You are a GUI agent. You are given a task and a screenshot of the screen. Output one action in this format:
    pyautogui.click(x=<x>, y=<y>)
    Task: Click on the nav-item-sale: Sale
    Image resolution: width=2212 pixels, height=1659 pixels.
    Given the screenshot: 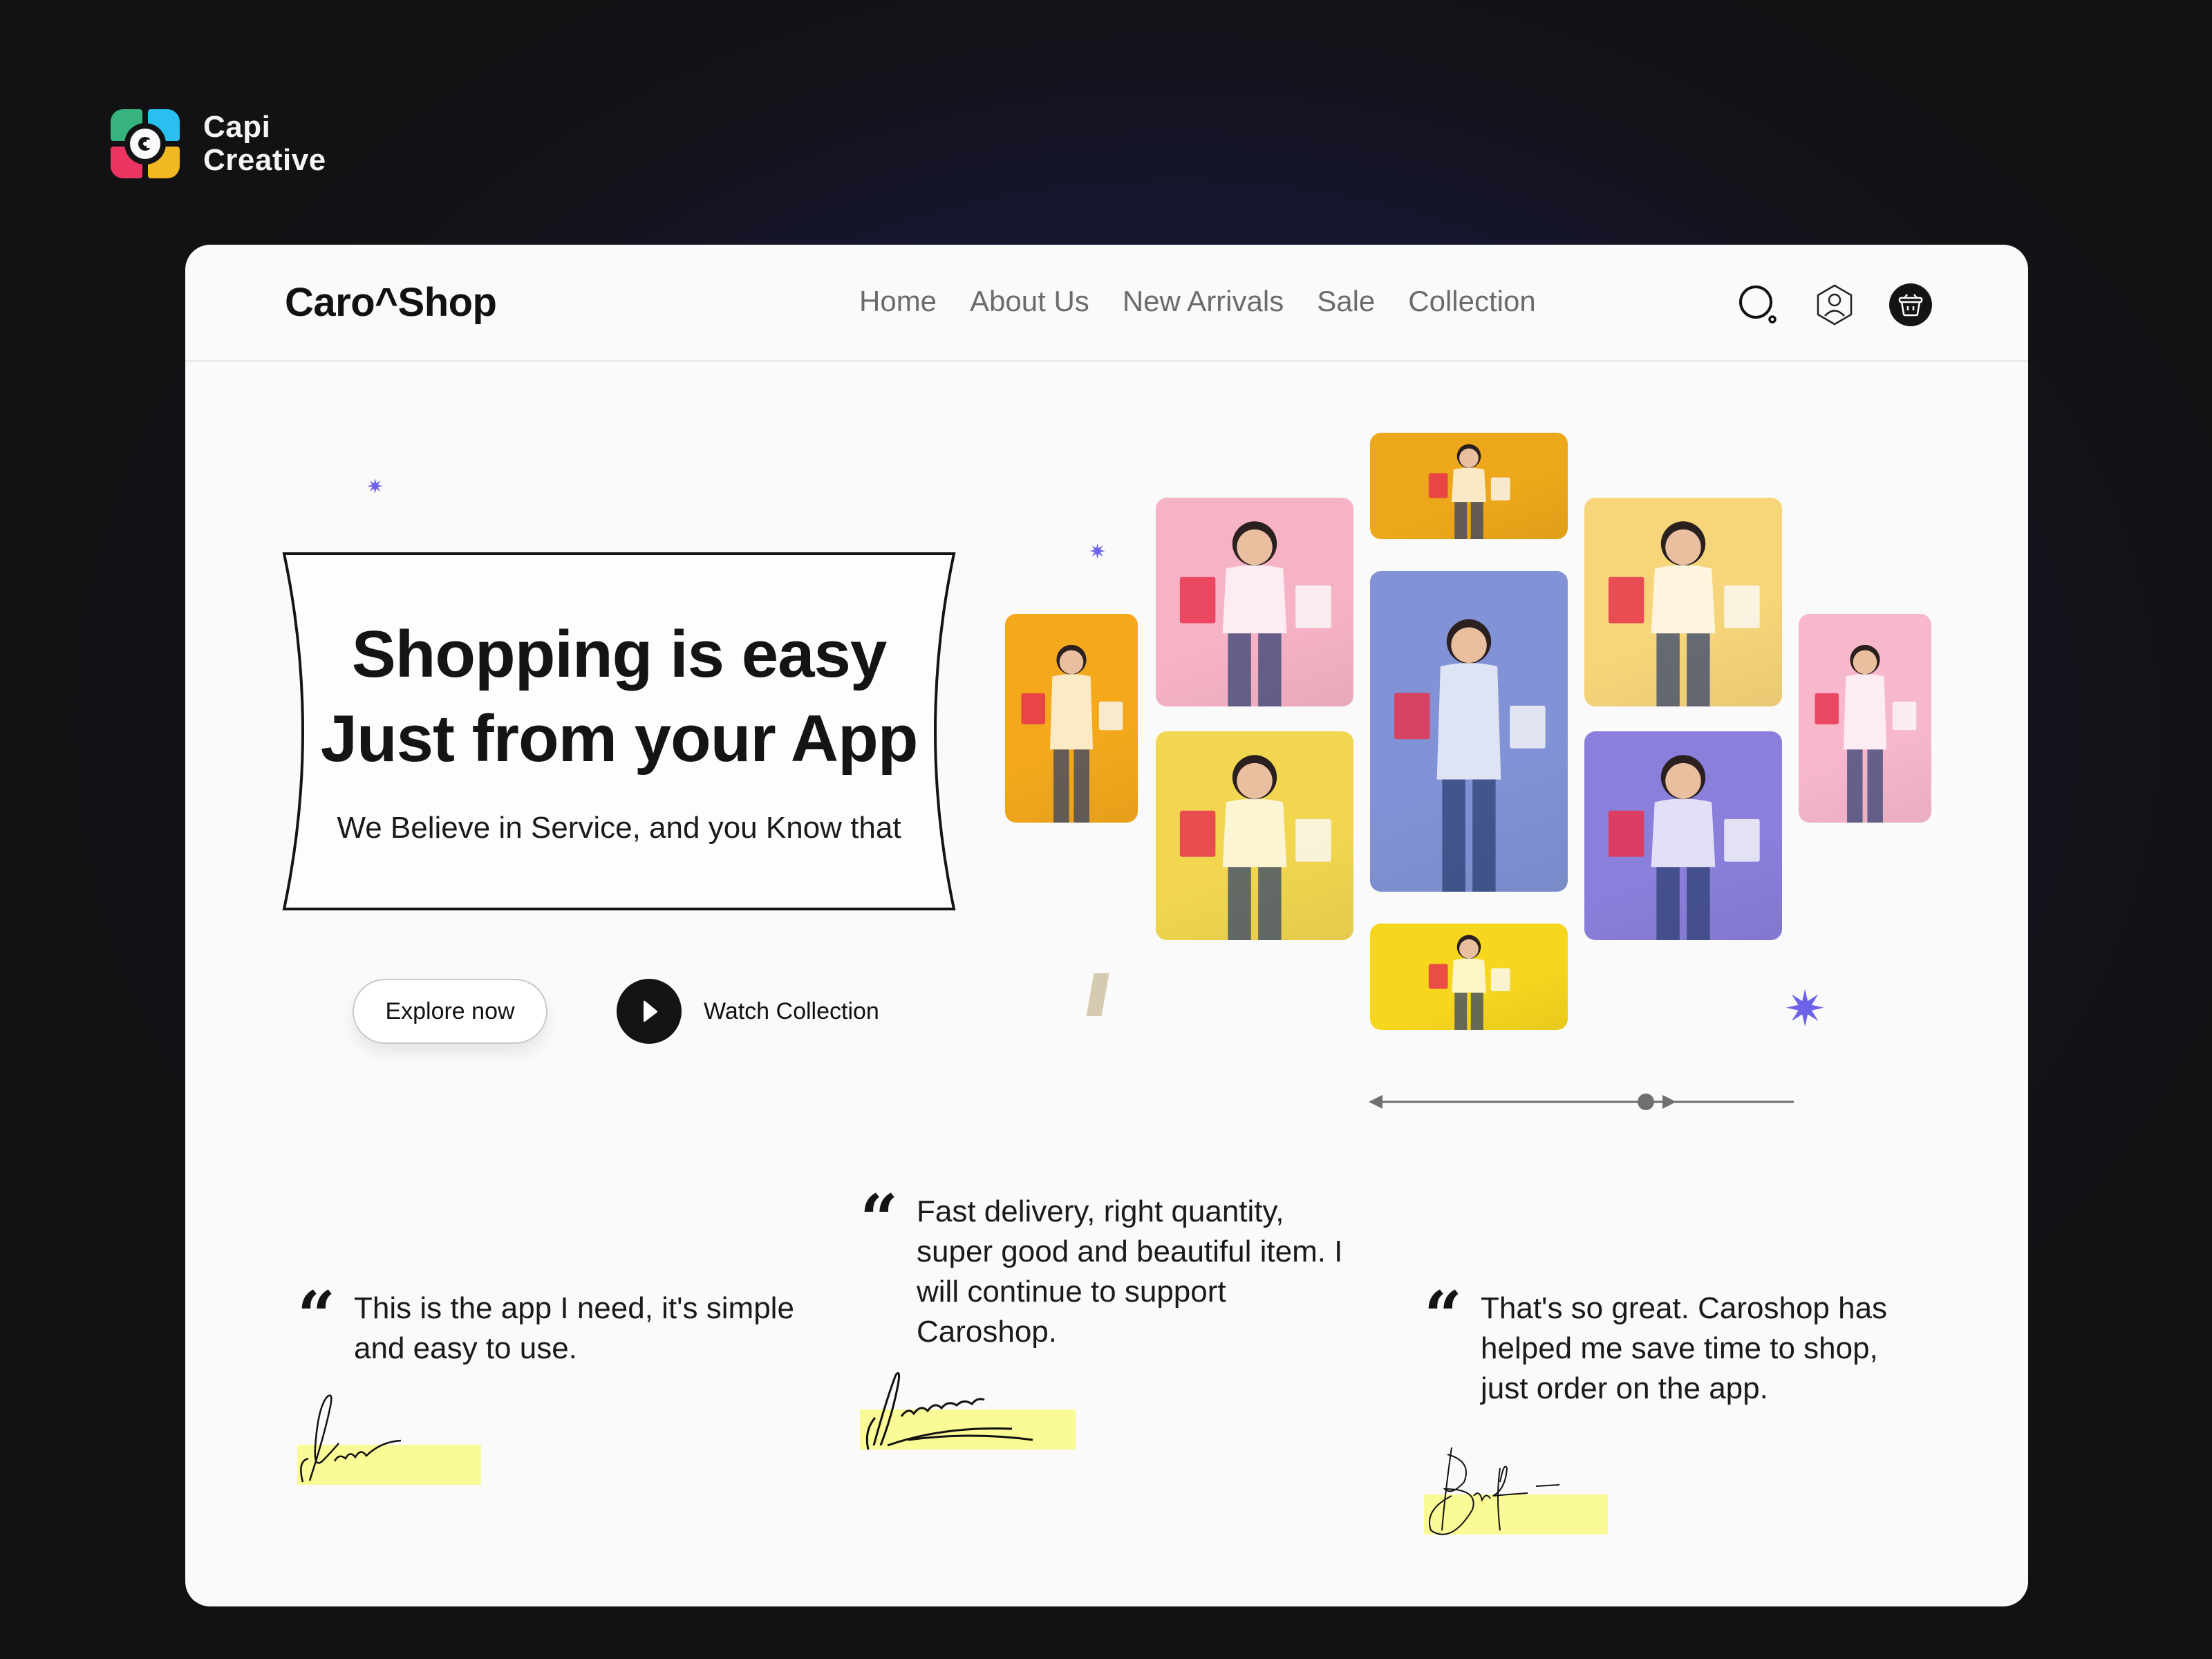 What is the action you would take?
    pyautogui.click(x=1346, y=301)
    